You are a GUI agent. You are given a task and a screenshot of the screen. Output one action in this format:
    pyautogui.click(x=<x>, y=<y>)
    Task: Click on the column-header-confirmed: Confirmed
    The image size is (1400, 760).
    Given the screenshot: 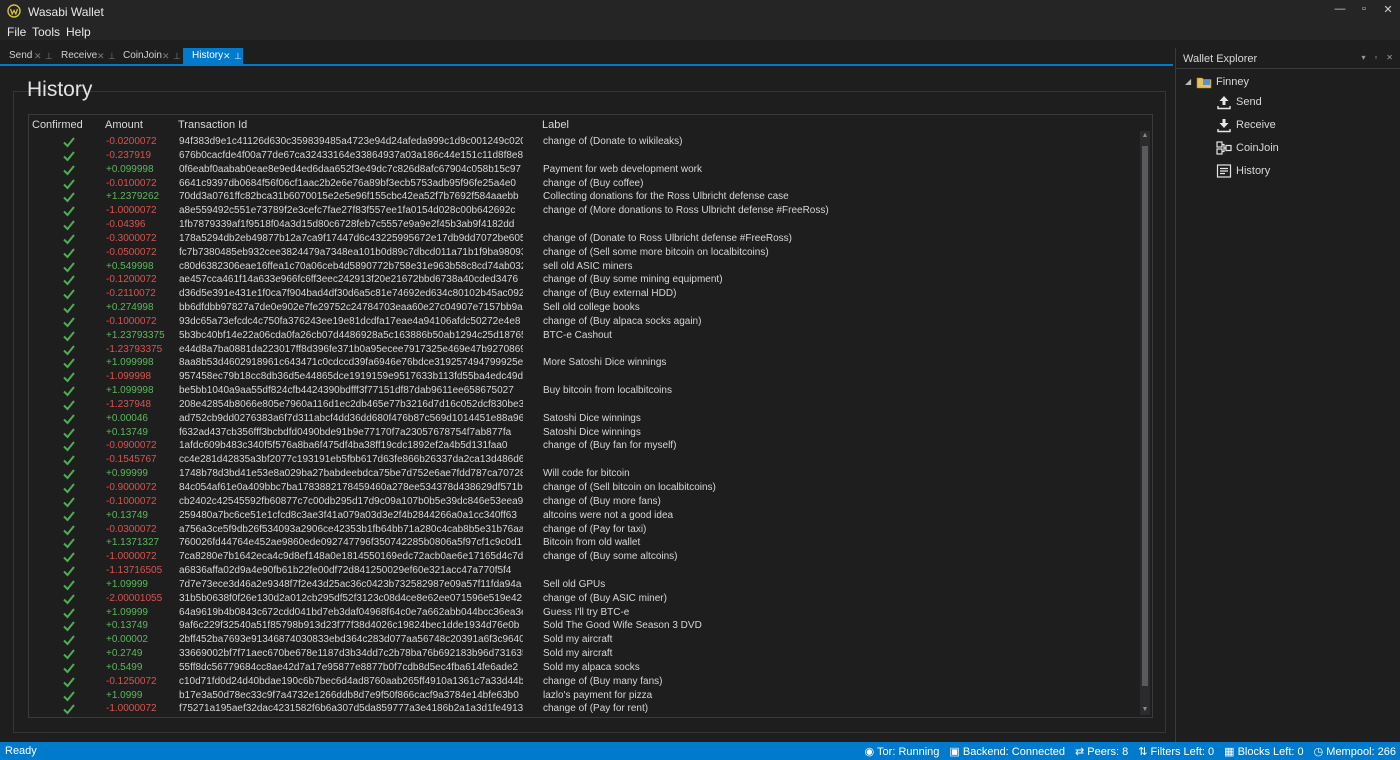 What is the action you would take?
    pyautogui.click(x=57, y=125)
    